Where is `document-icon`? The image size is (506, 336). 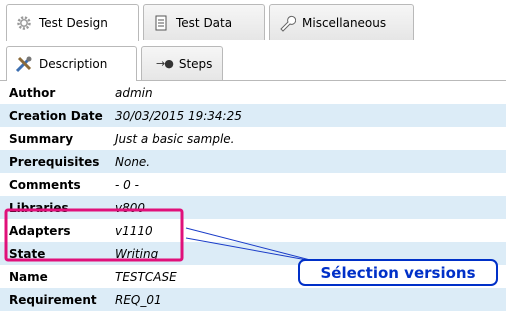
document-icon is located at coordinates (161, 22).